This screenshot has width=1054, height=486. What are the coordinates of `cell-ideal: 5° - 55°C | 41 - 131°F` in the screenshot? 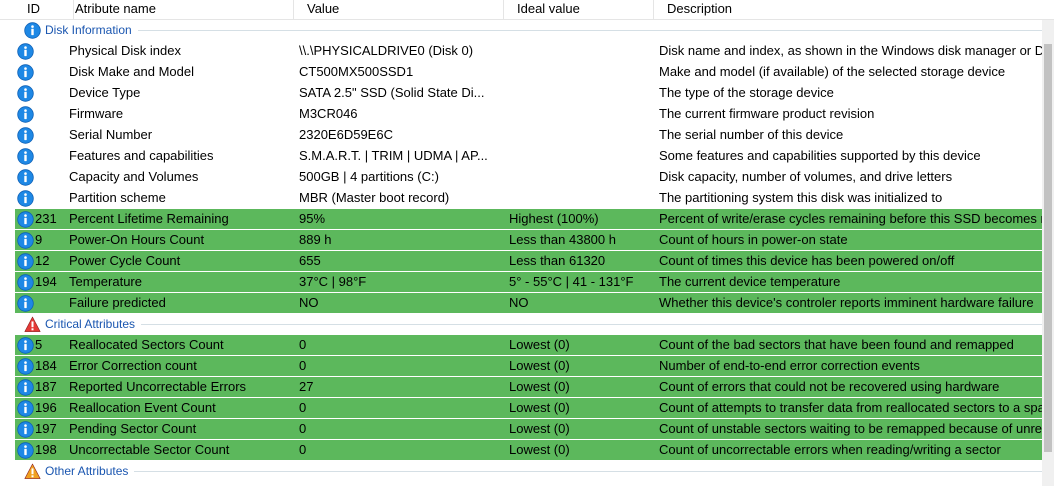 It's located at (571, 281).